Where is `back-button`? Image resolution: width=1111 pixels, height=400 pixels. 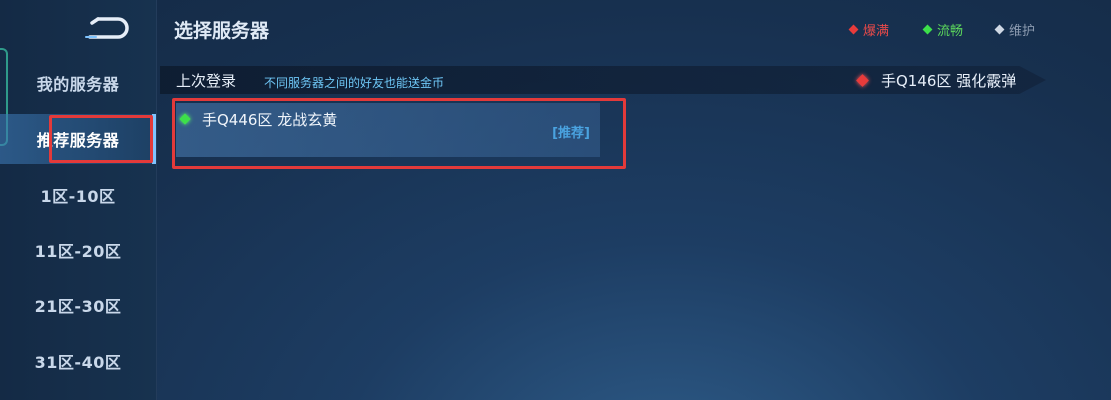
back-button is located at coordinates (106, 28).